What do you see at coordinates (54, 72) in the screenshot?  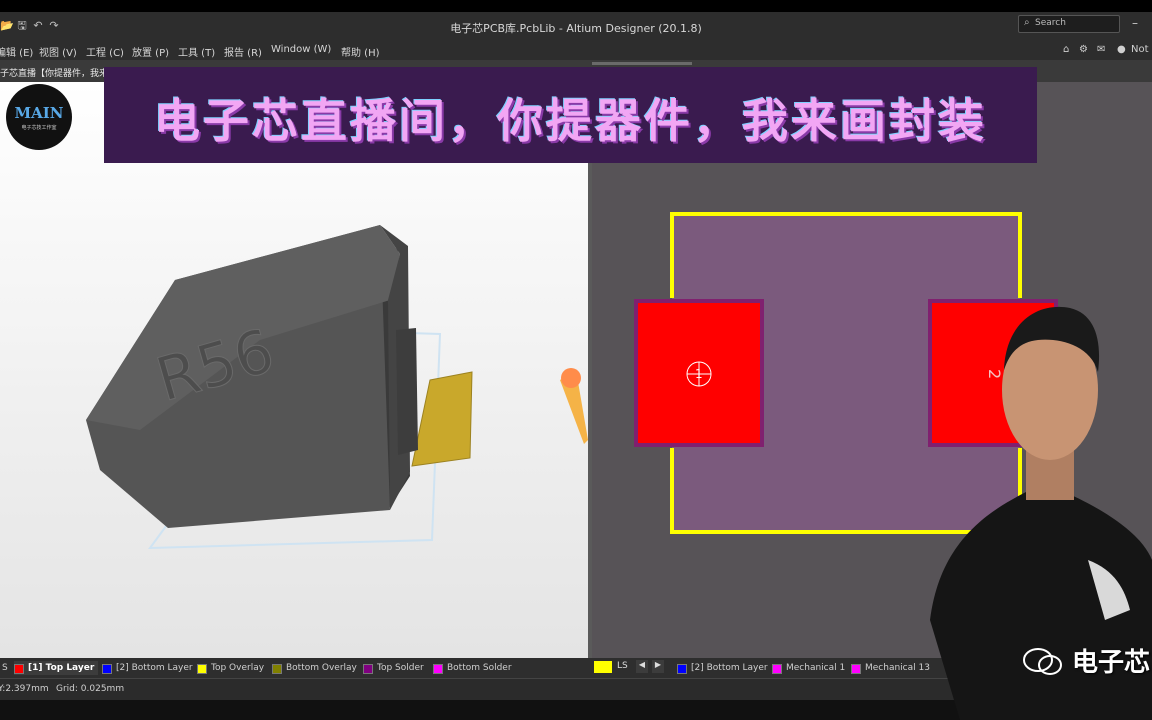 I see `document-tab: 子芯直播【你提器件，我来` at bounding box center [54, 72].